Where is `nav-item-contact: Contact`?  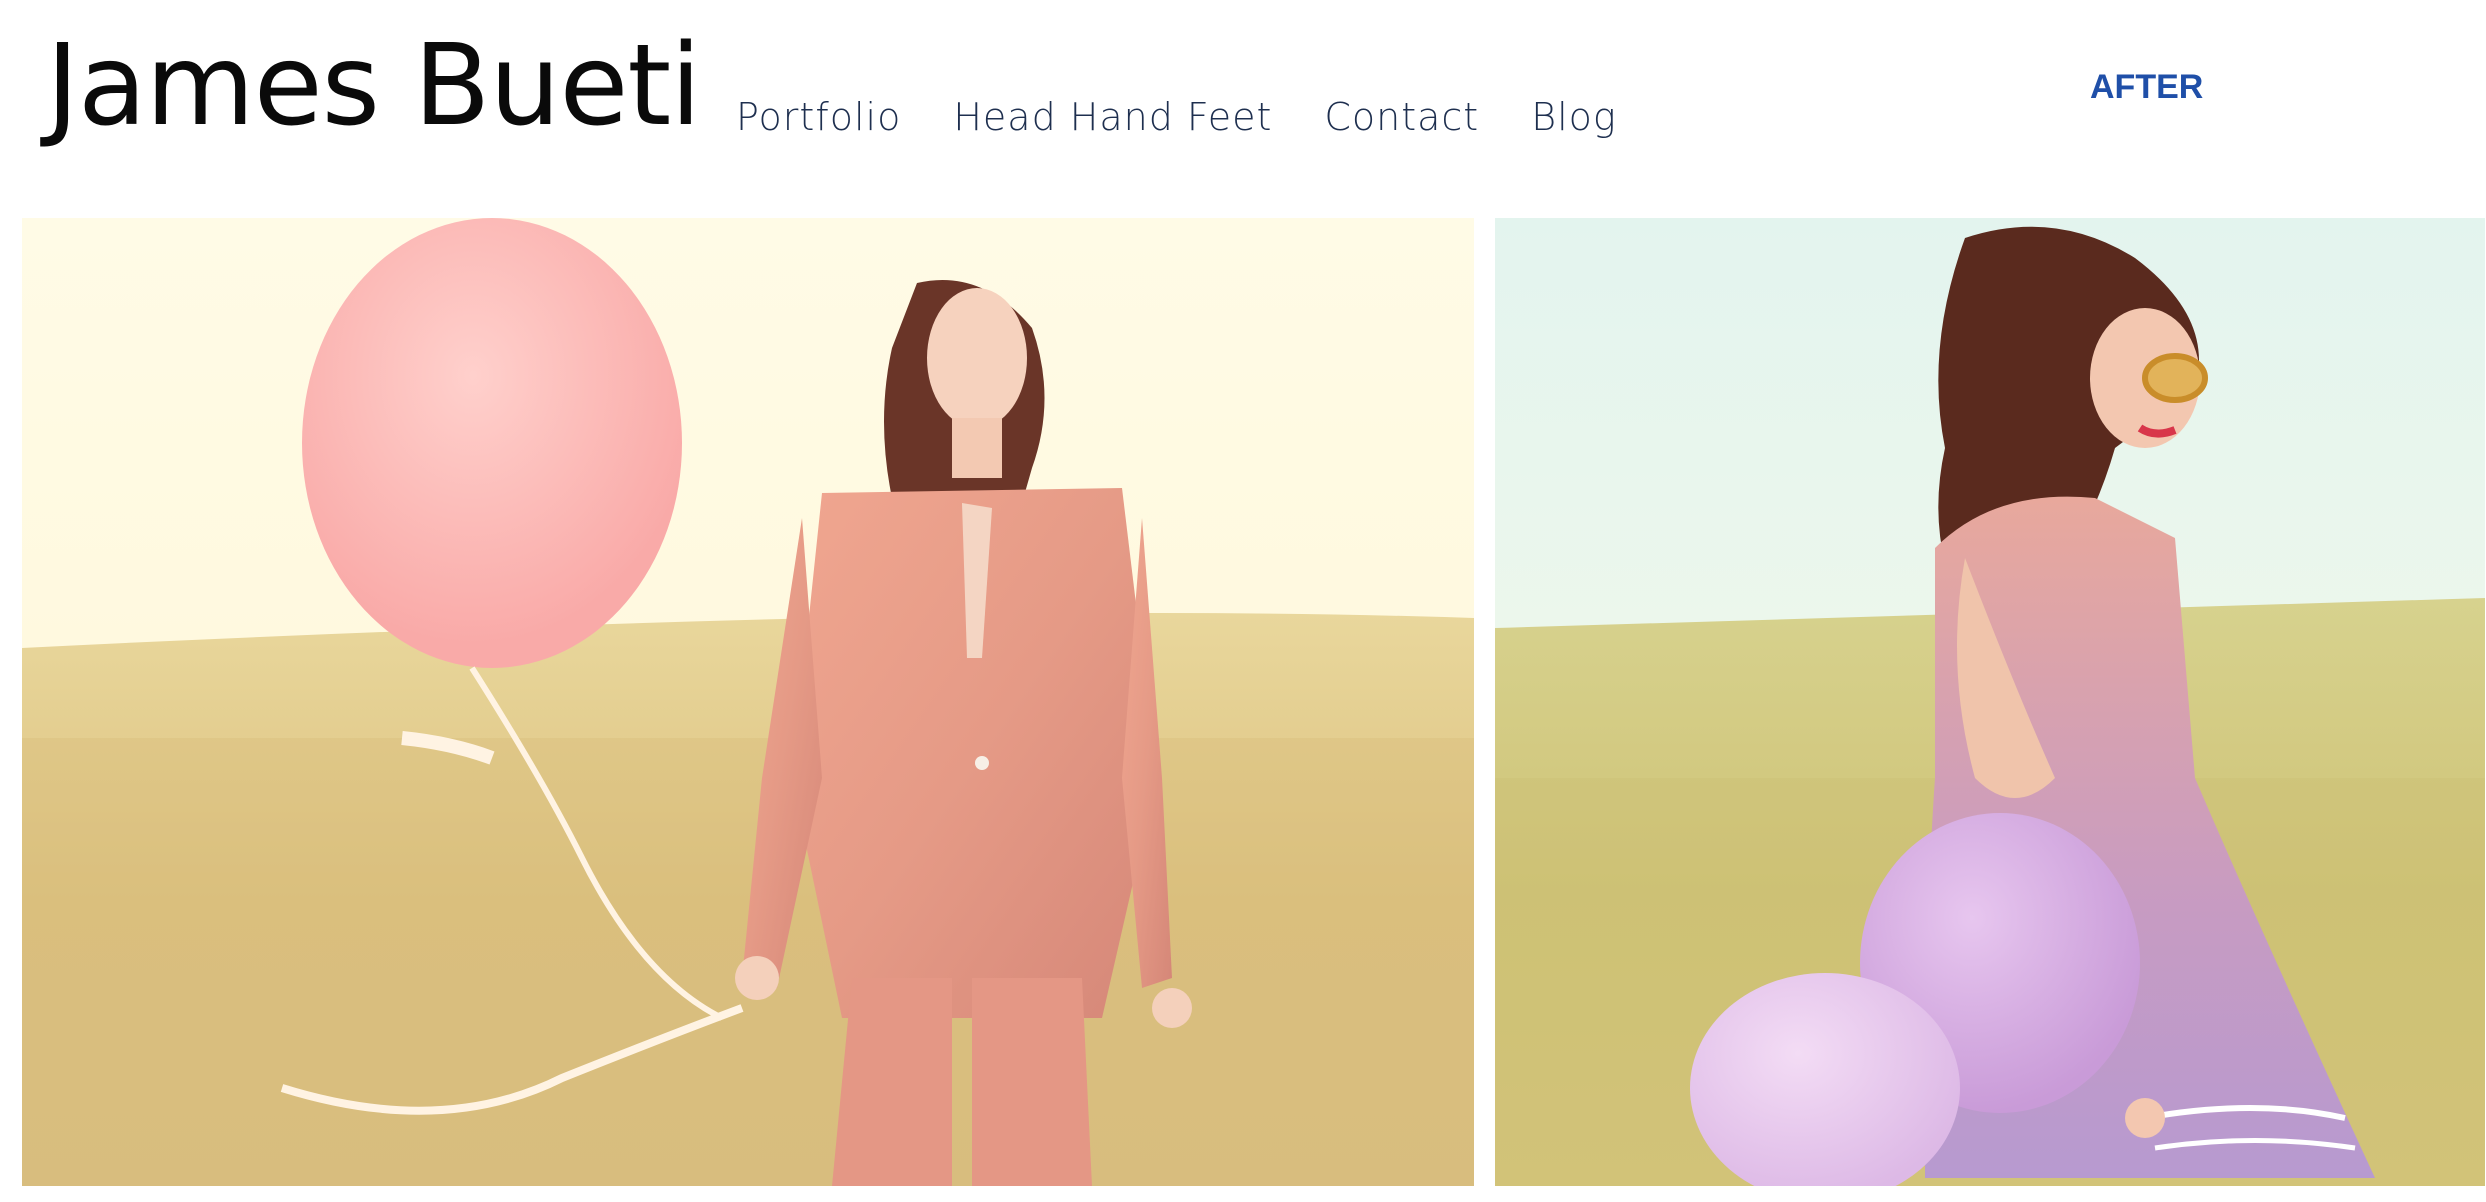
nav-item-contact: Contact is located at coordinates (1401, 117).